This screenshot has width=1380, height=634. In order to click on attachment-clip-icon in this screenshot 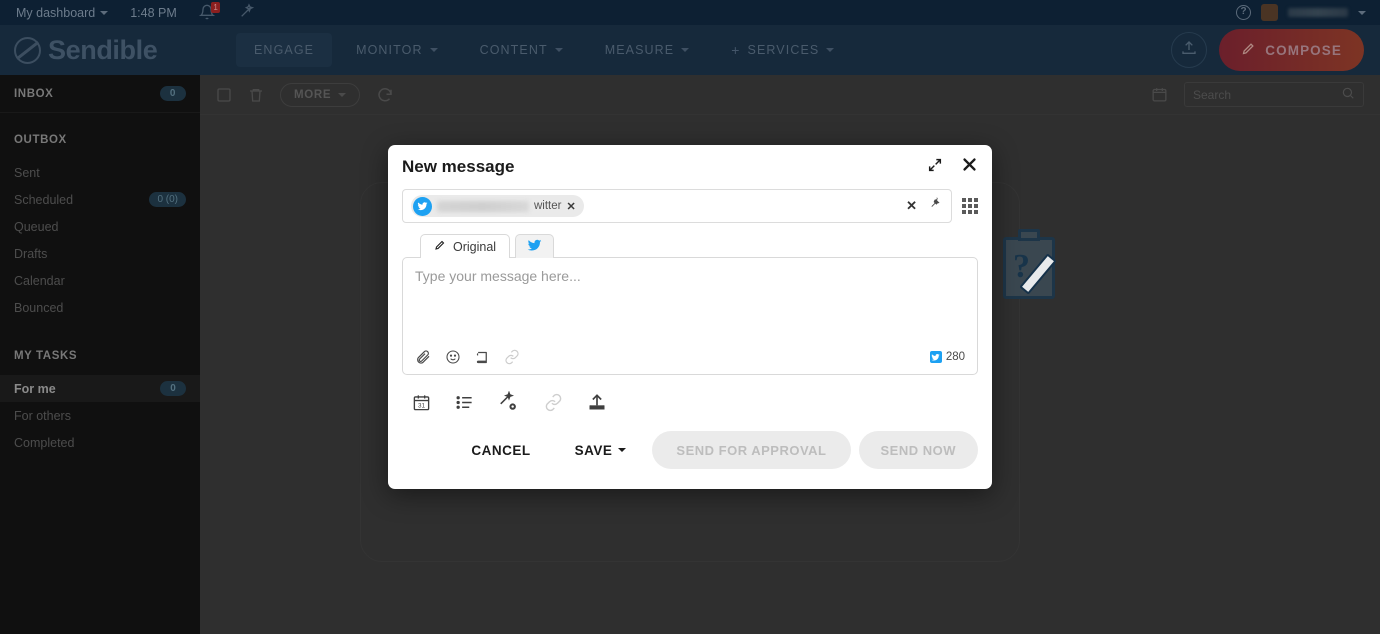, I will do `click(553, 402)`.